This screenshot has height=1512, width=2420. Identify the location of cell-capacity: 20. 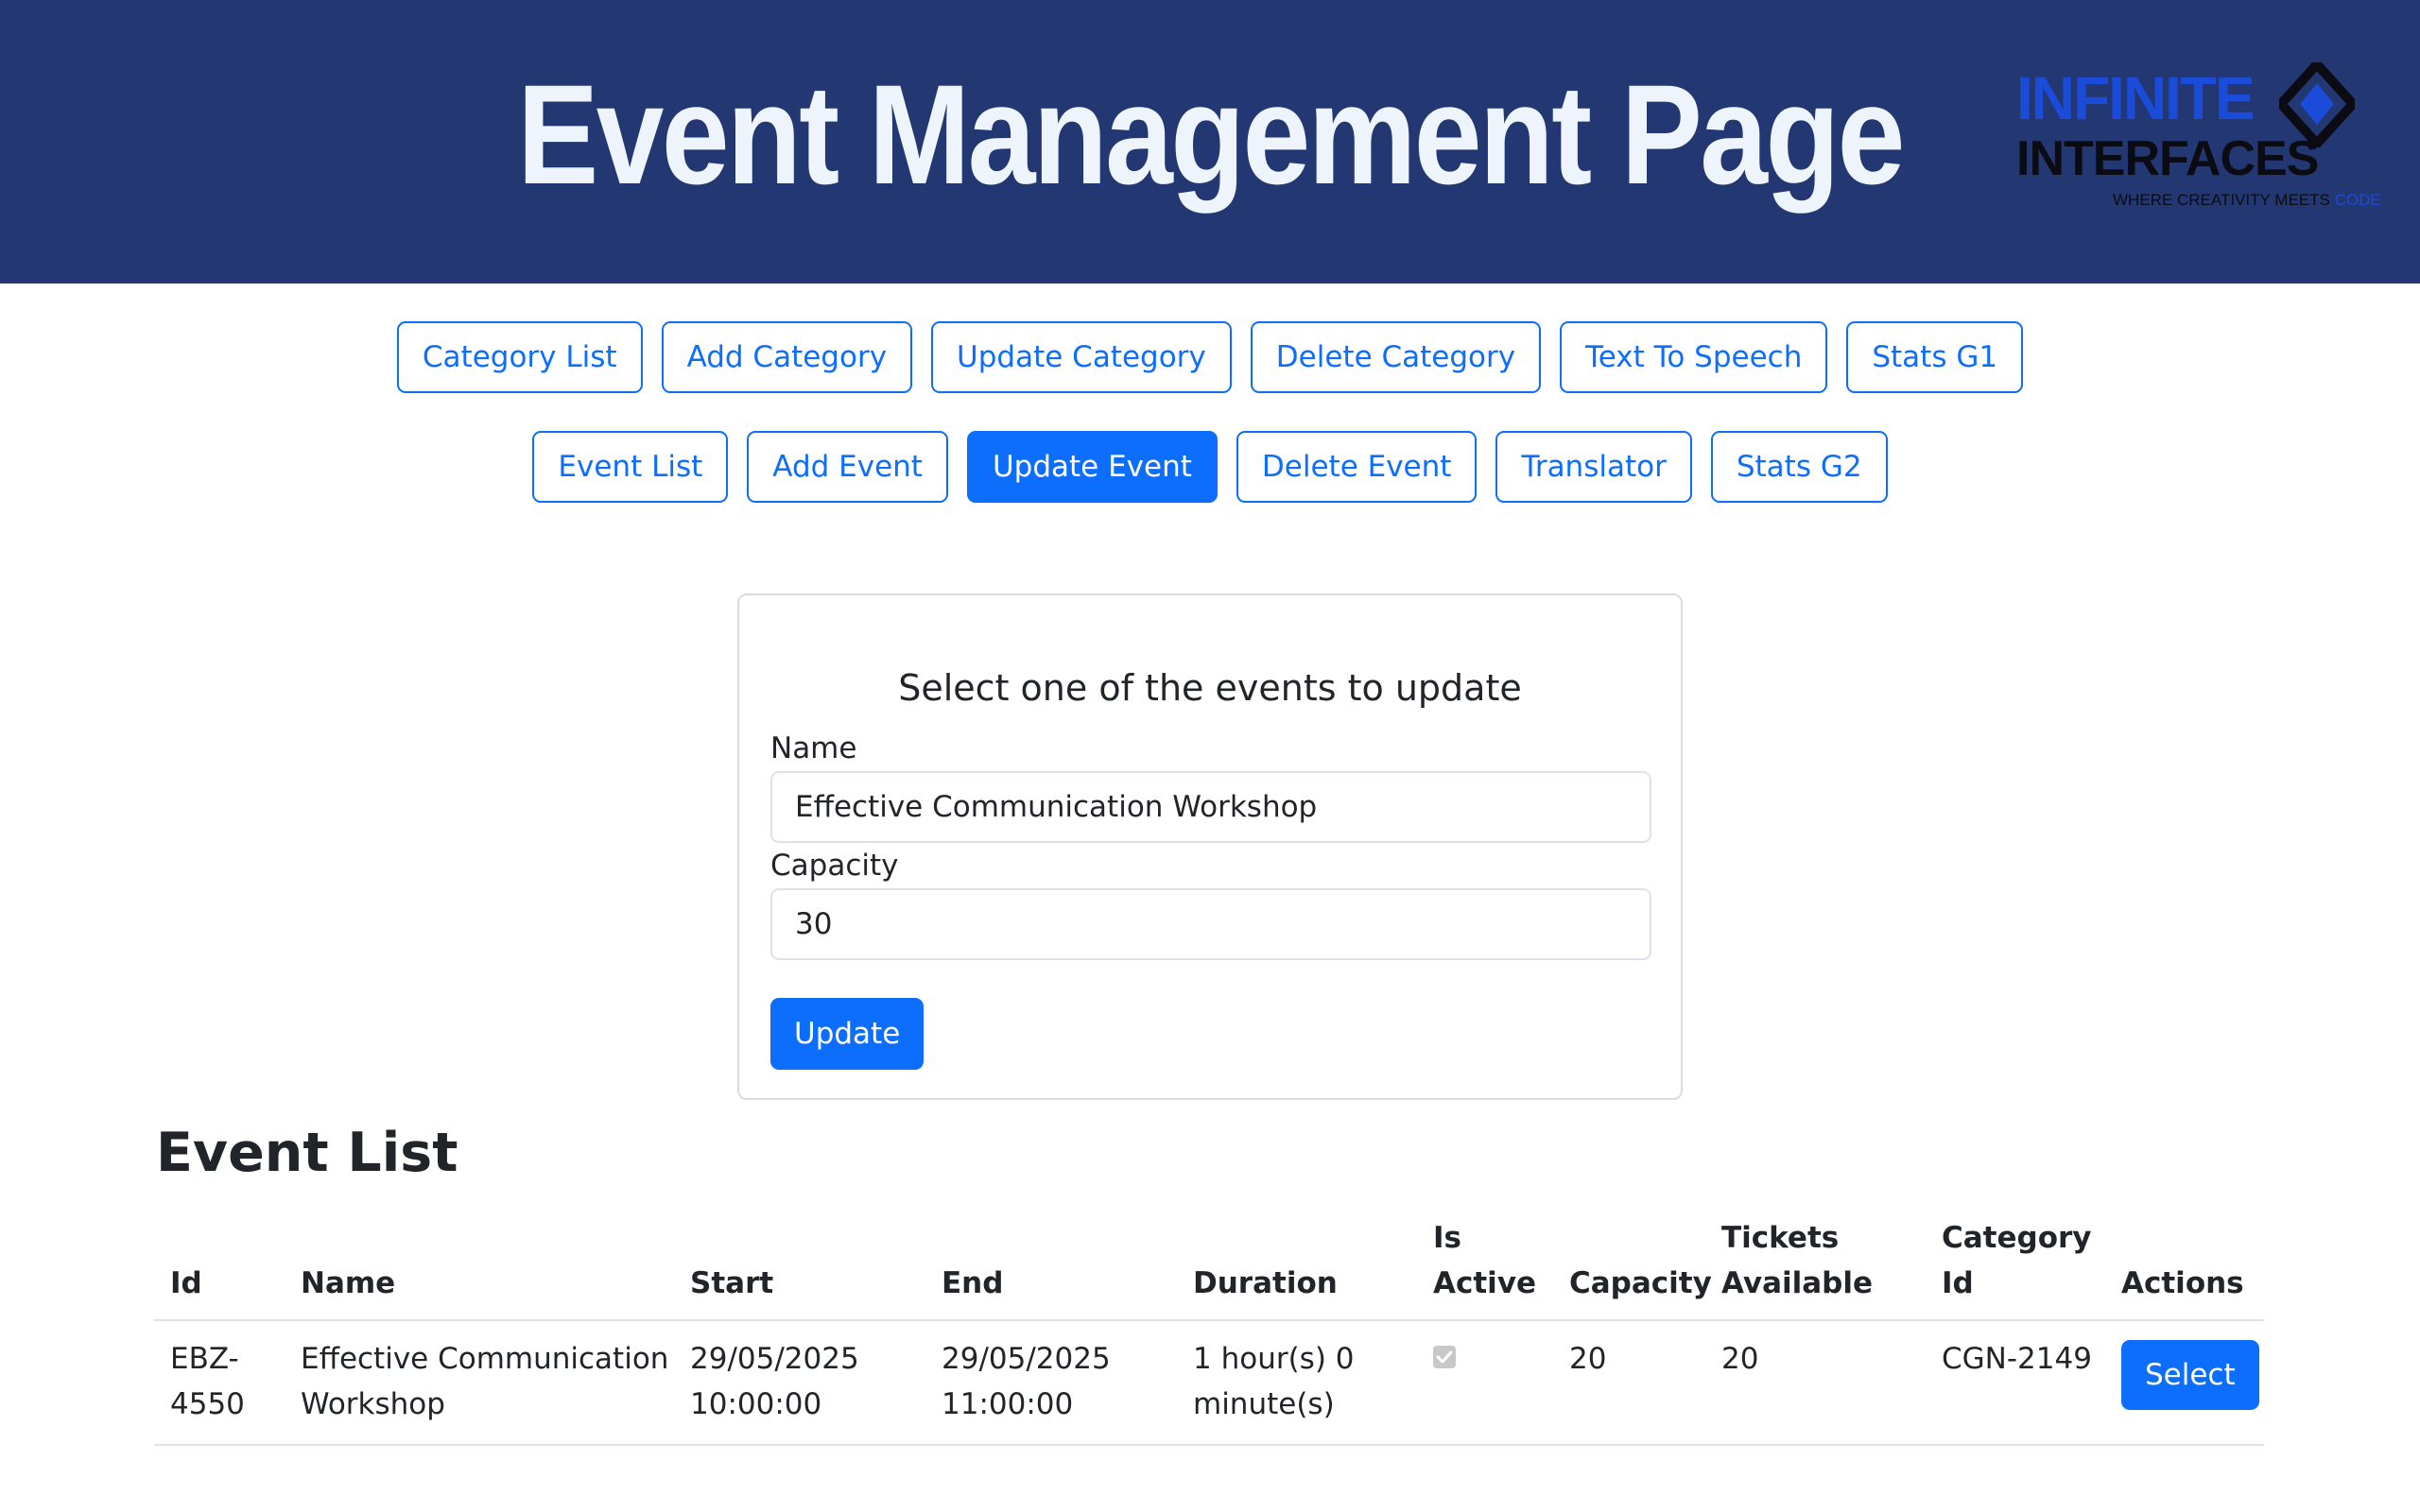
(1588, 1359).